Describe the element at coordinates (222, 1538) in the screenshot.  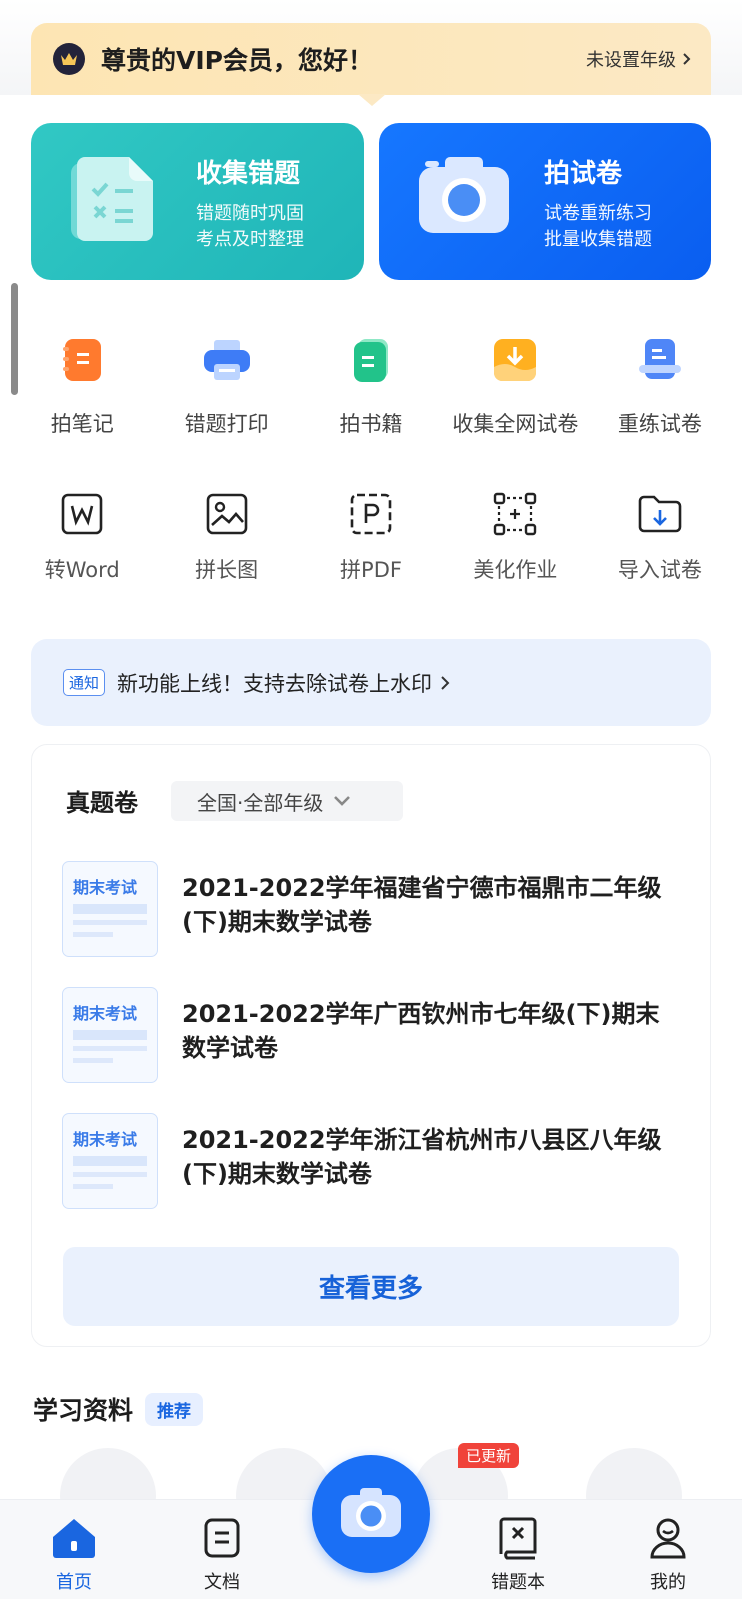
I see `document-icon` at that location.